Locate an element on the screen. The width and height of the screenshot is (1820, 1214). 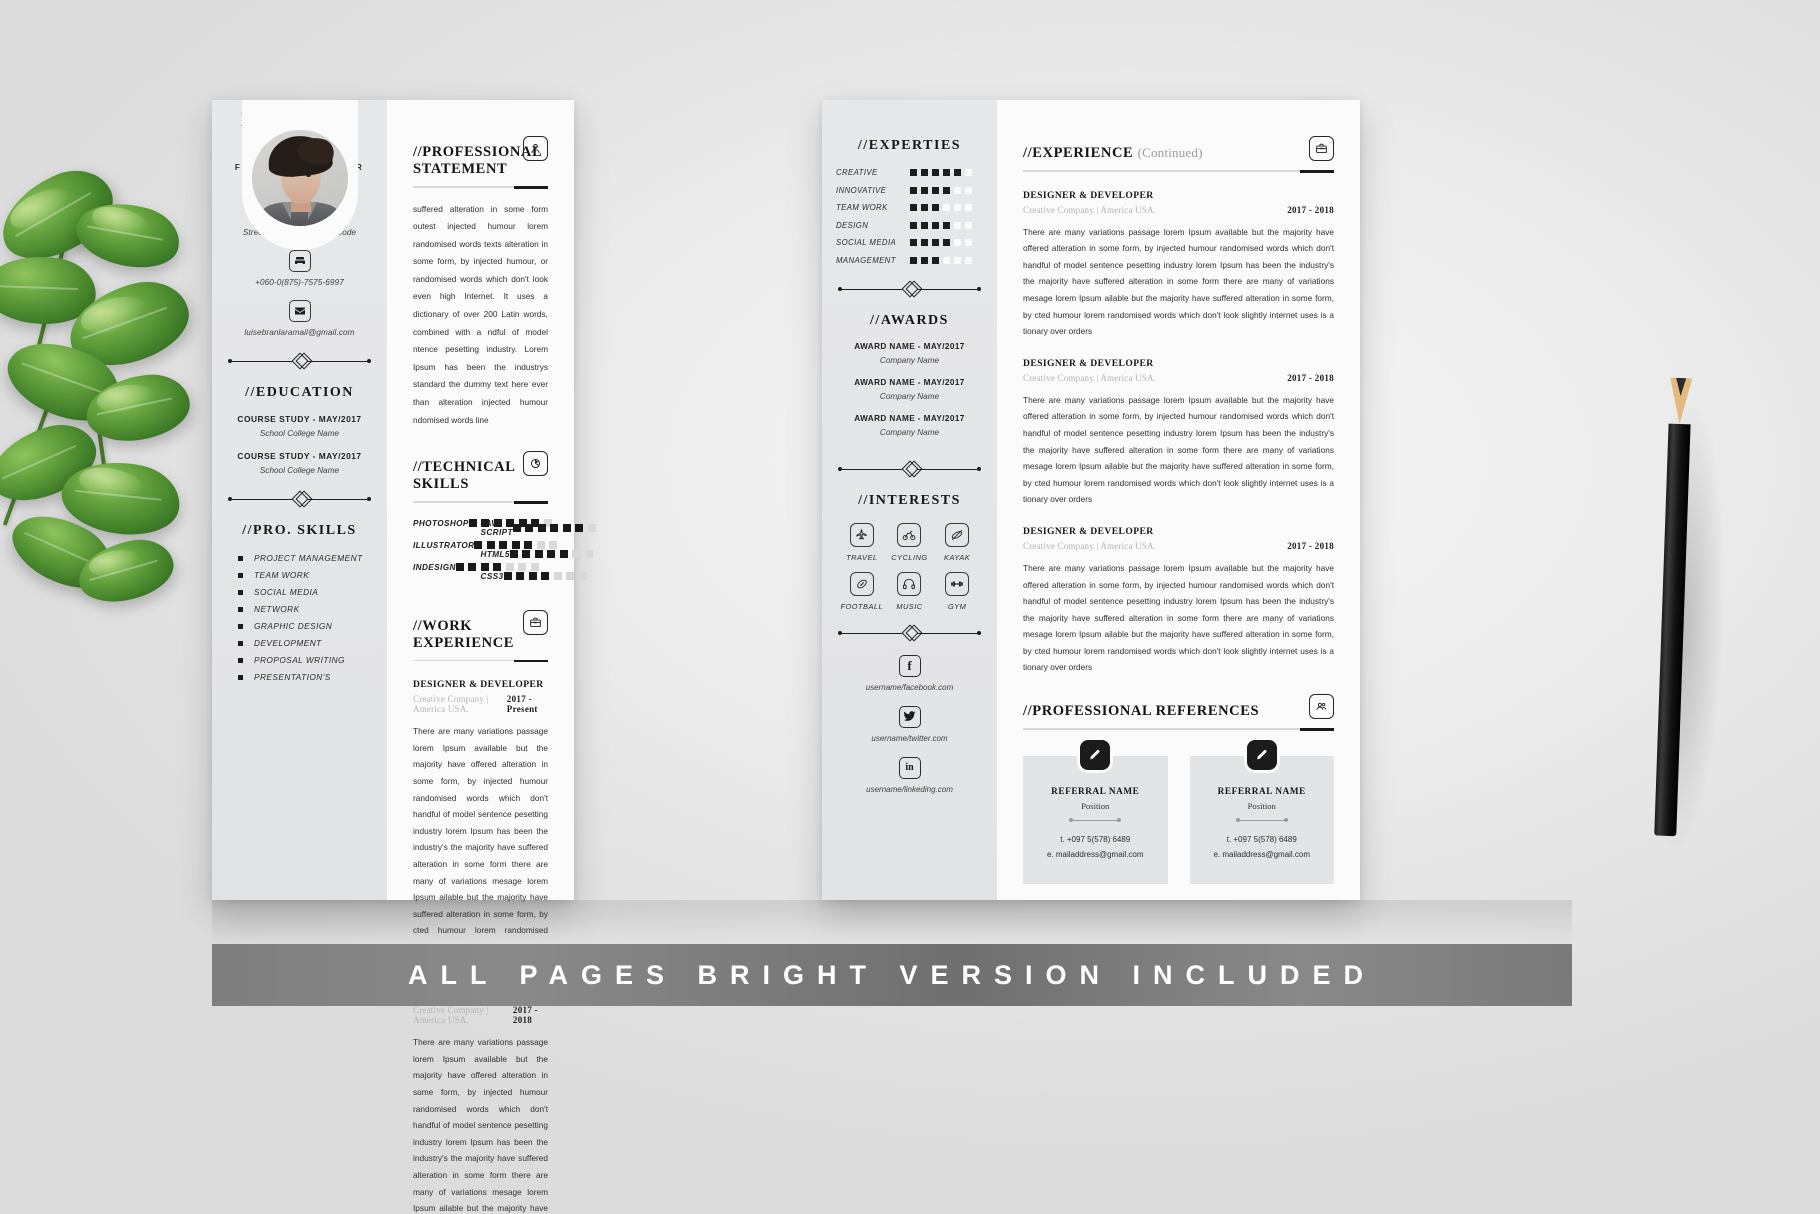
pro-skill-item: TEAM WORK is located at coordinates (312, 575).